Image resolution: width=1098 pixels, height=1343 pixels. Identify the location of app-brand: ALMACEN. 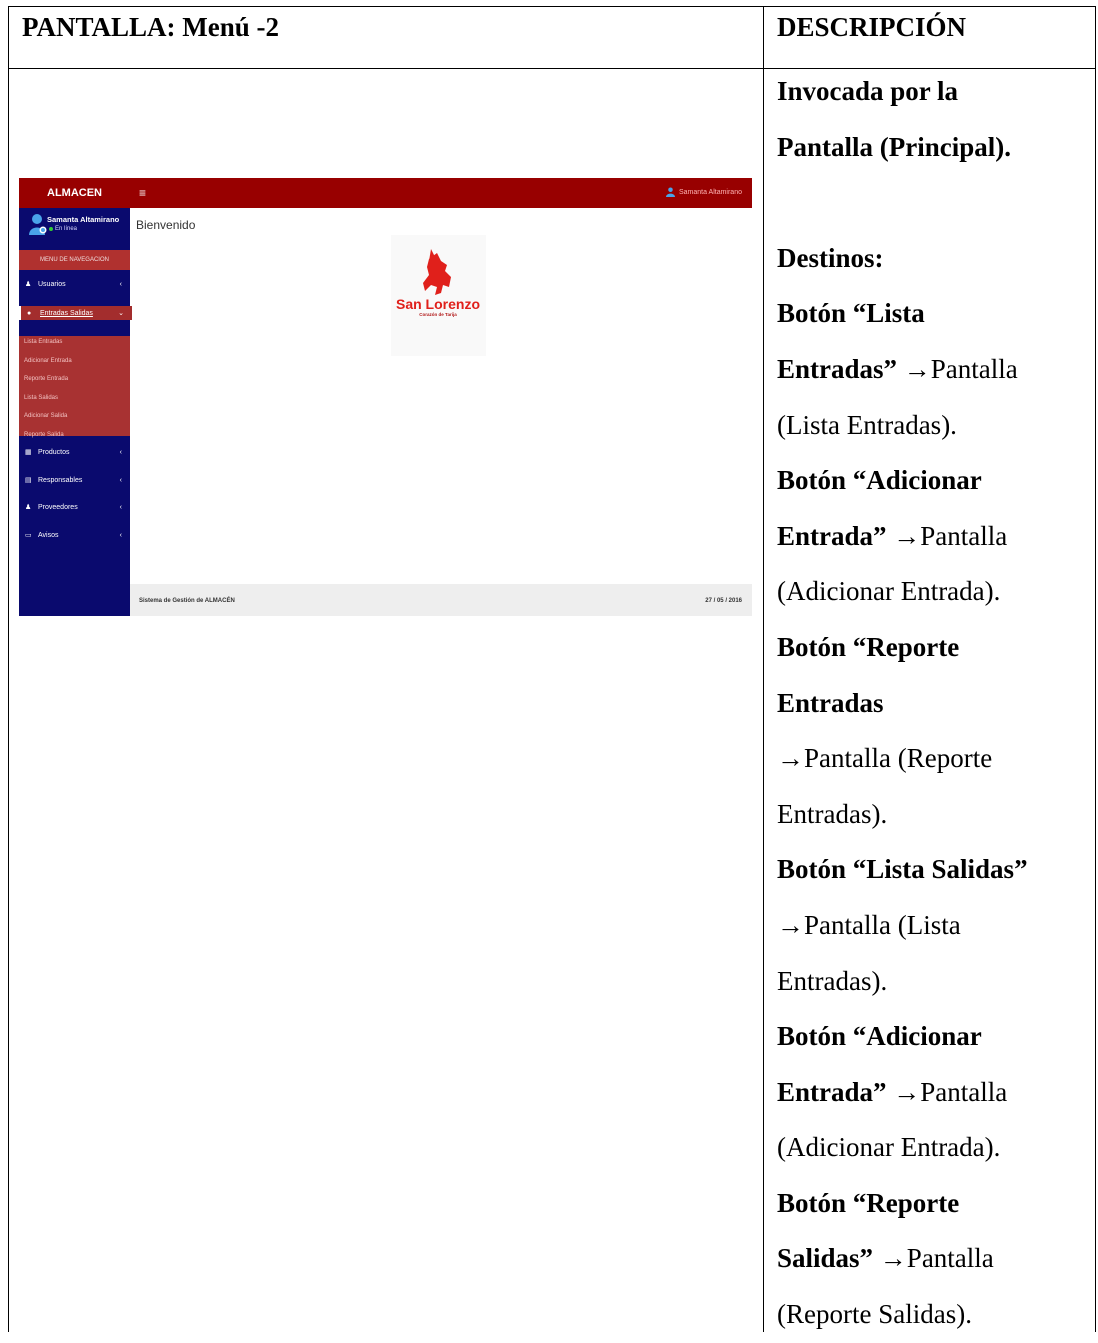
(74, 193).